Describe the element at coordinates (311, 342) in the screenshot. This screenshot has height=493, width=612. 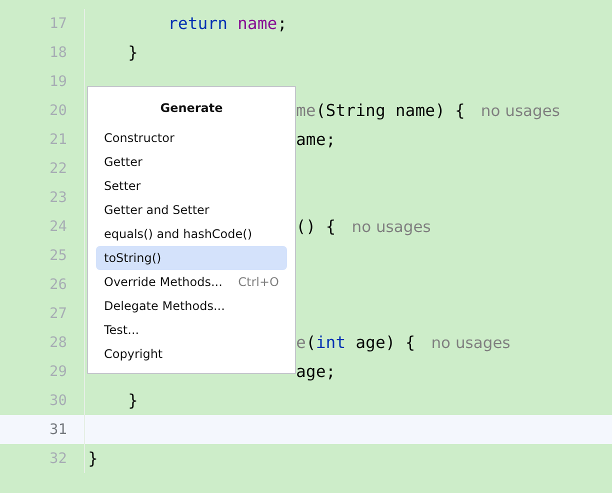
I see `code-token: (` at that location.